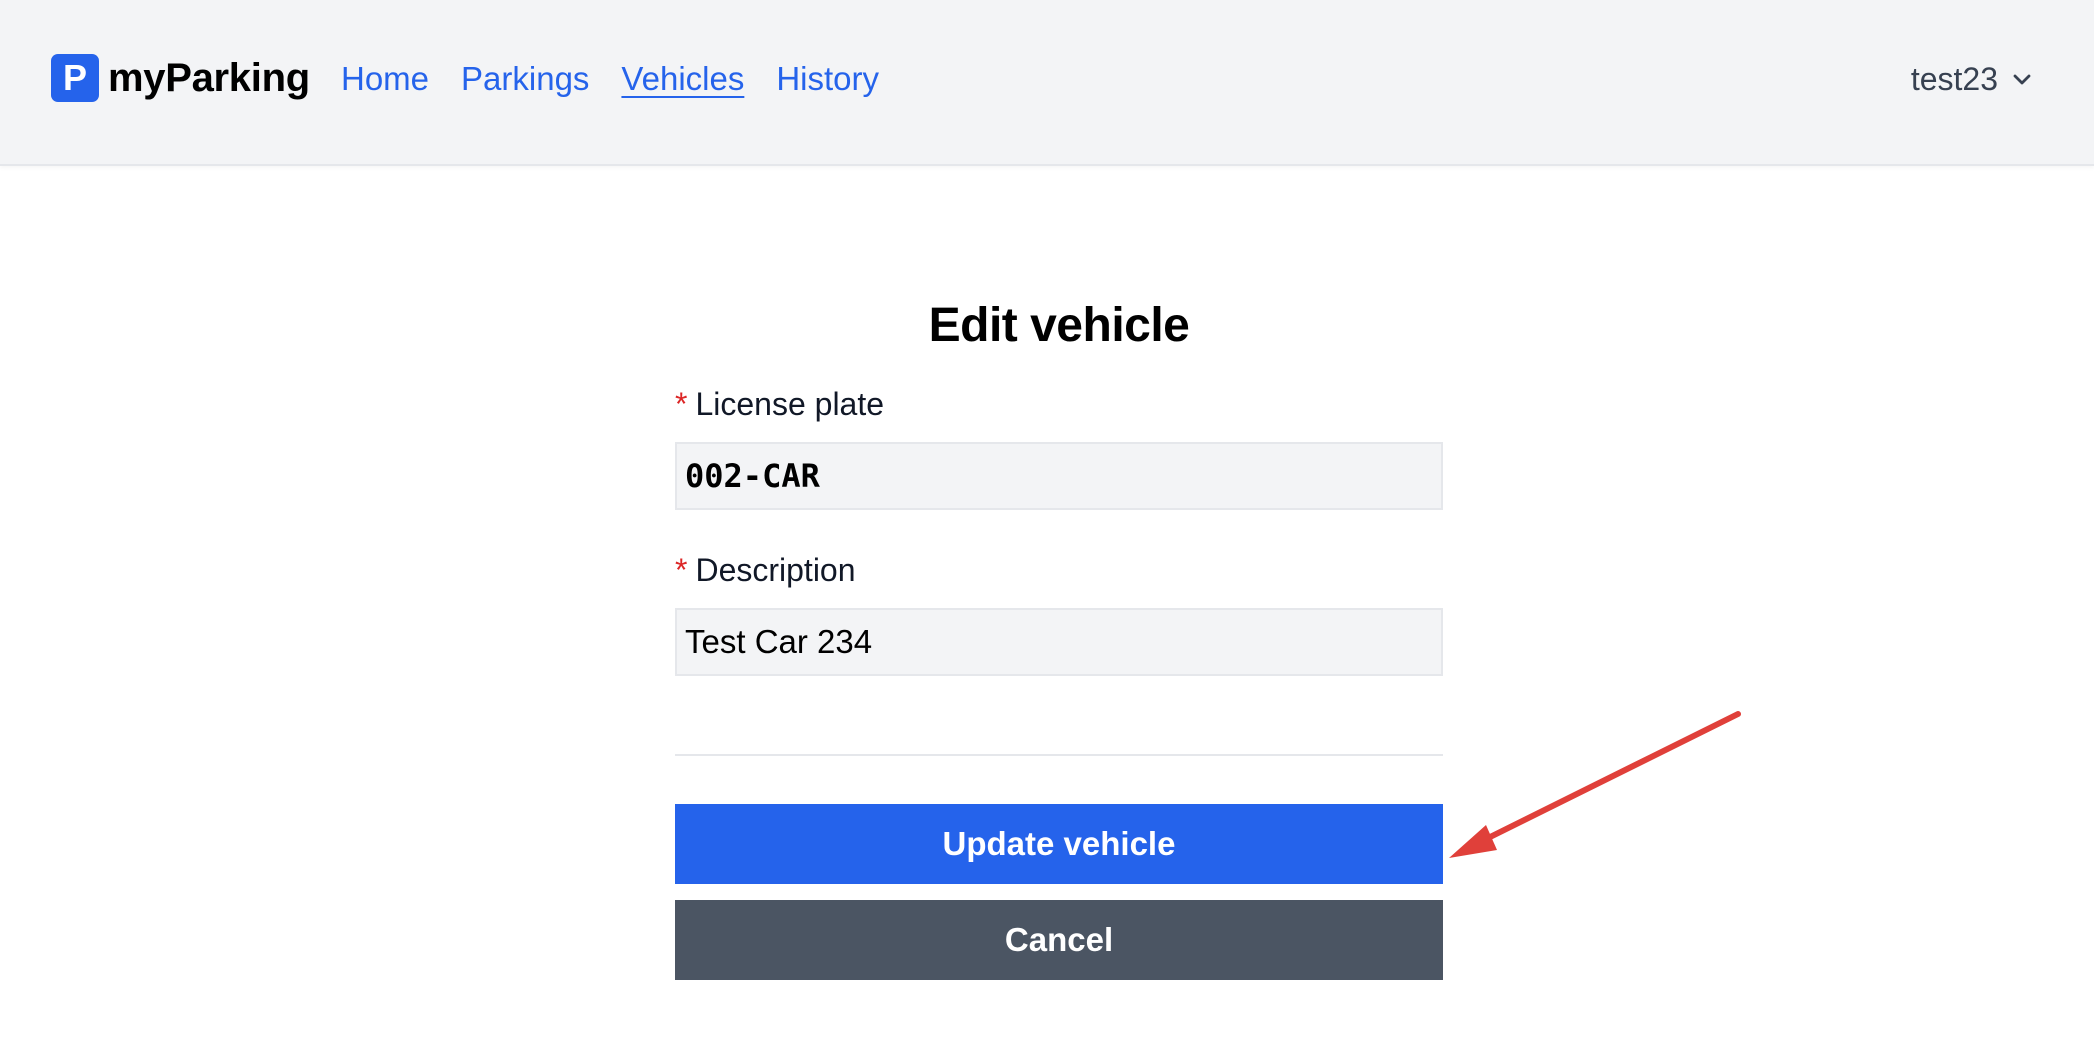 The height and width of the screenshot is (1046, 2094). What do you see at coordinates (1059, 642) in the screenshot?
I see `description-input` at bounding box center [1059, 642].